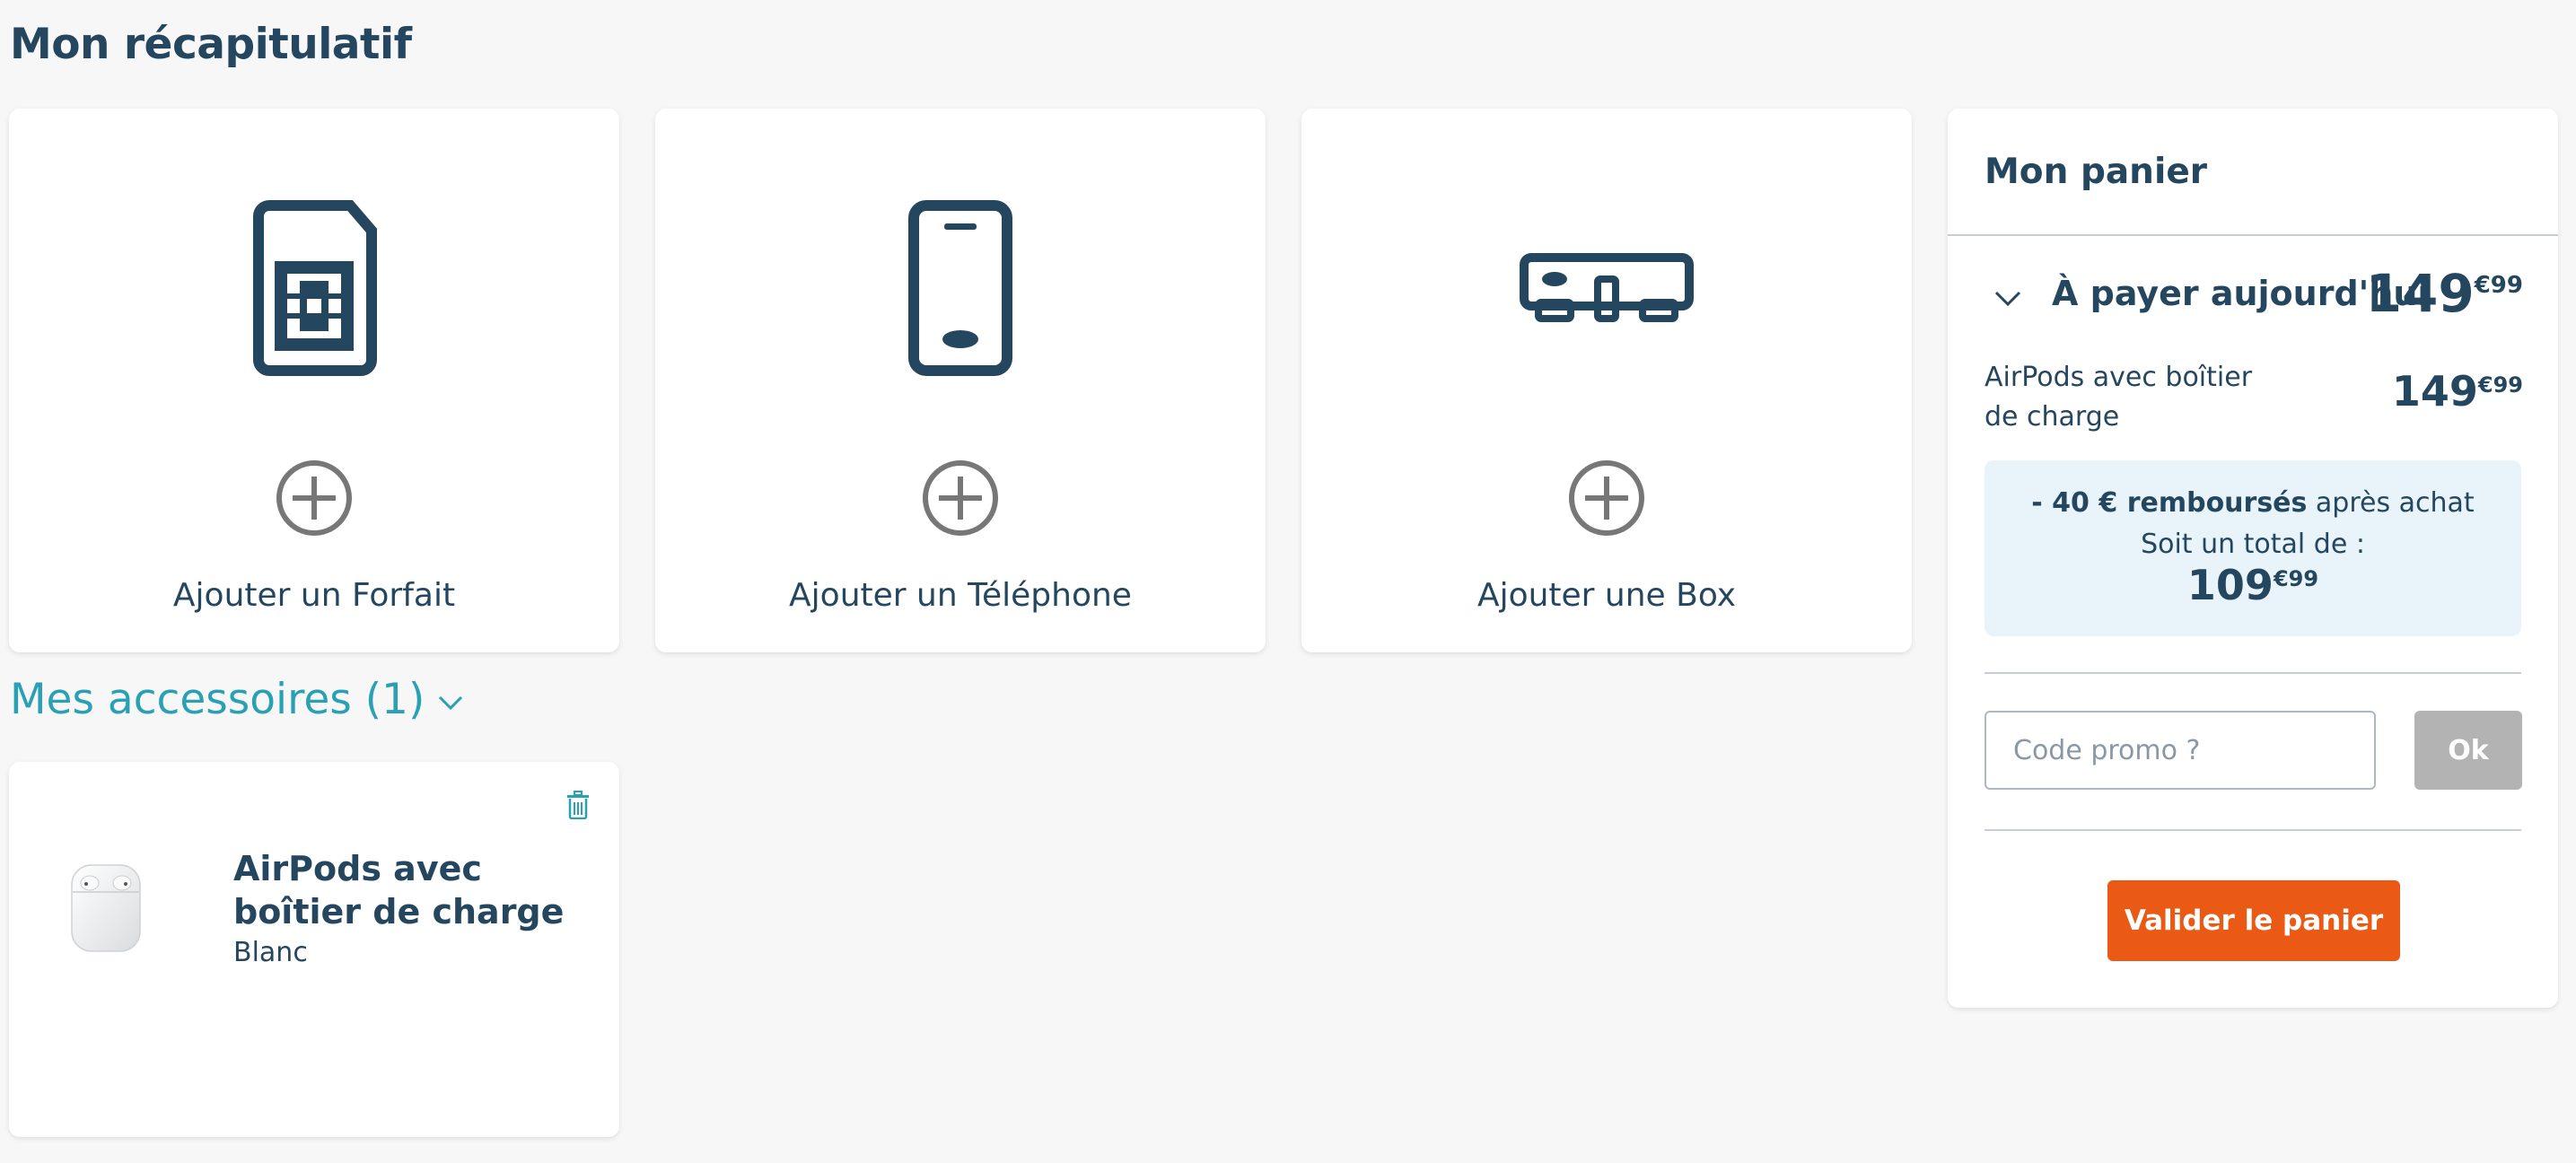  What do you see at coordinates (960, 595) in the screenshot?
I see `add-phone-label: Ajouter un Téléphone` at bounding box center [960, 595].